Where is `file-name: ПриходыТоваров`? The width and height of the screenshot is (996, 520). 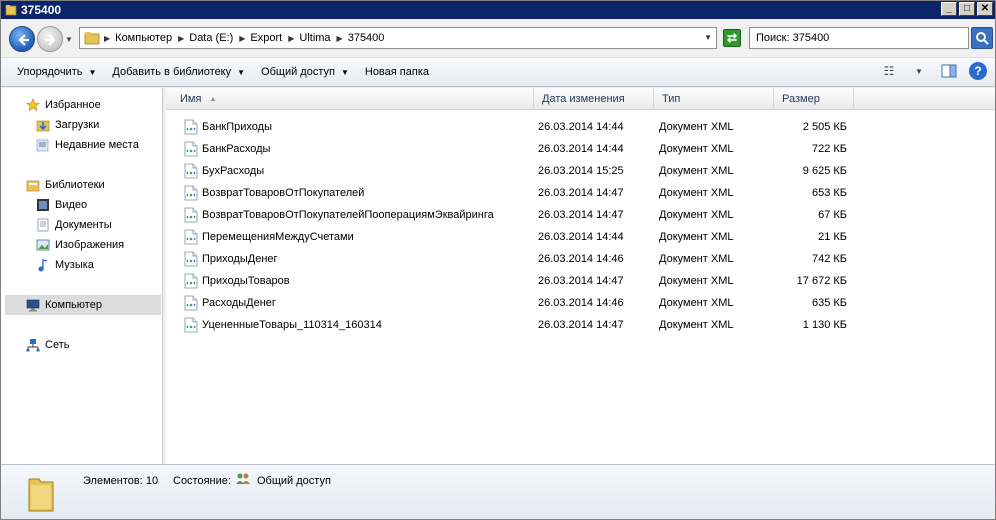
file-name: ПриходыТоваров is located at coordinates (246, 281).